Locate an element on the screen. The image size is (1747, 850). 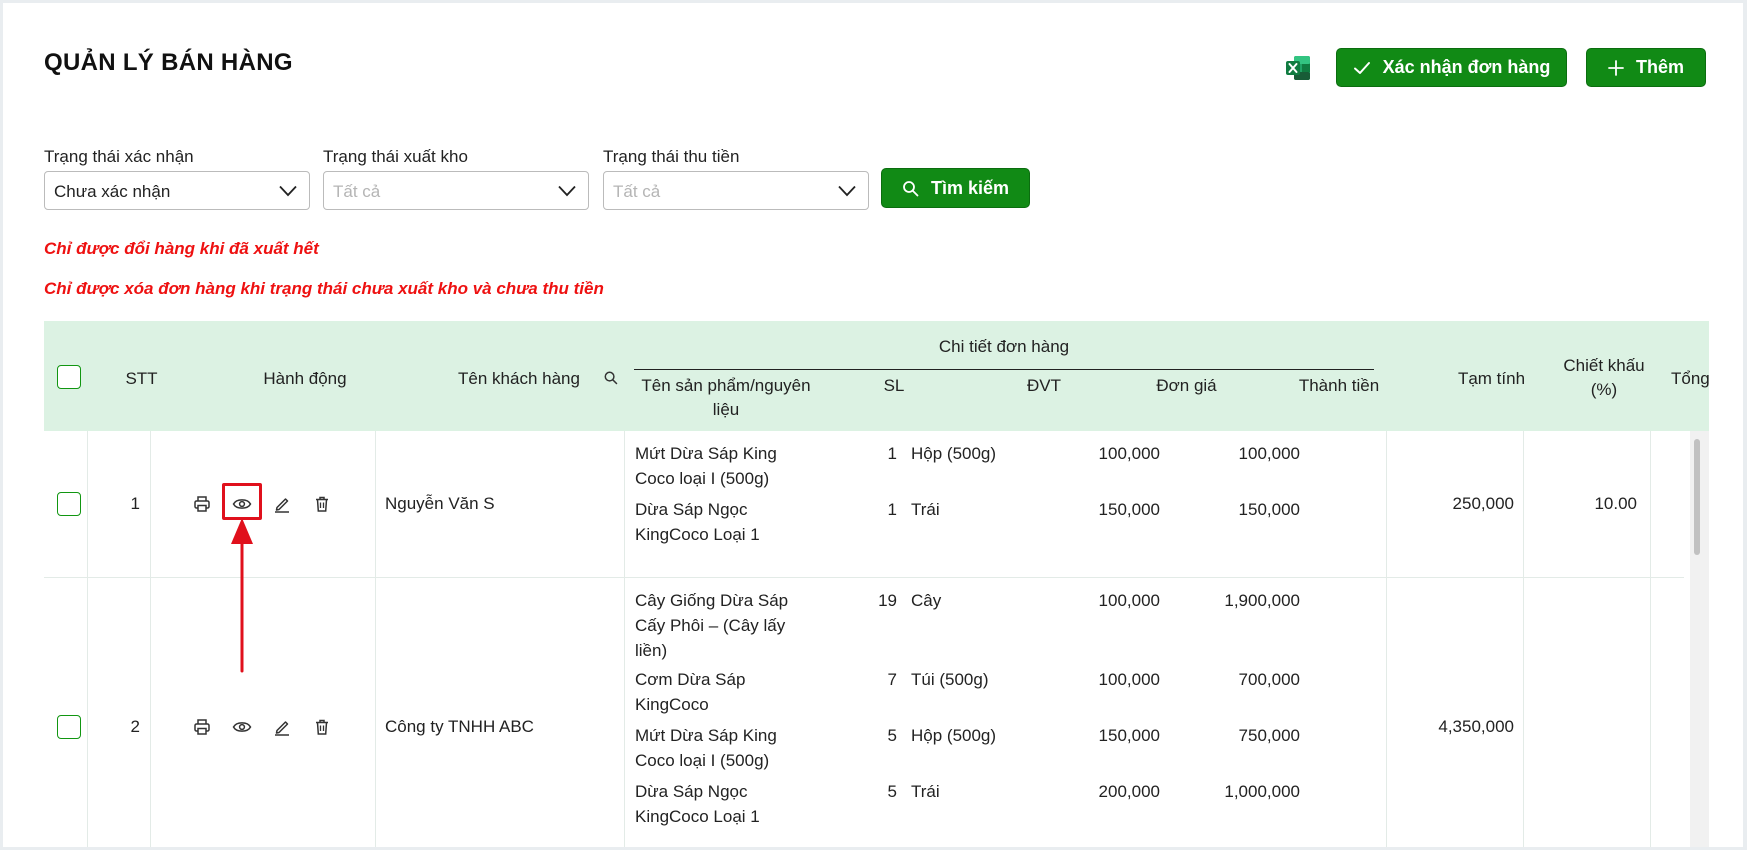
confirm-status-value: Chưa xác nhận is located at coordinates (112, 191).